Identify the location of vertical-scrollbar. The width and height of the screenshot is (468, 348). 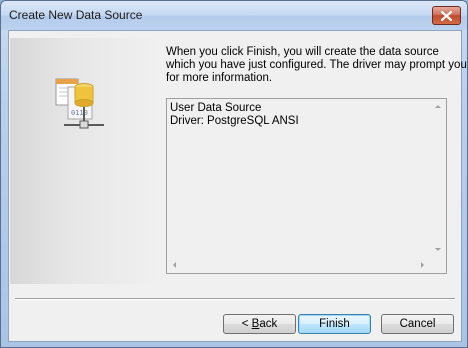
(438, 178).